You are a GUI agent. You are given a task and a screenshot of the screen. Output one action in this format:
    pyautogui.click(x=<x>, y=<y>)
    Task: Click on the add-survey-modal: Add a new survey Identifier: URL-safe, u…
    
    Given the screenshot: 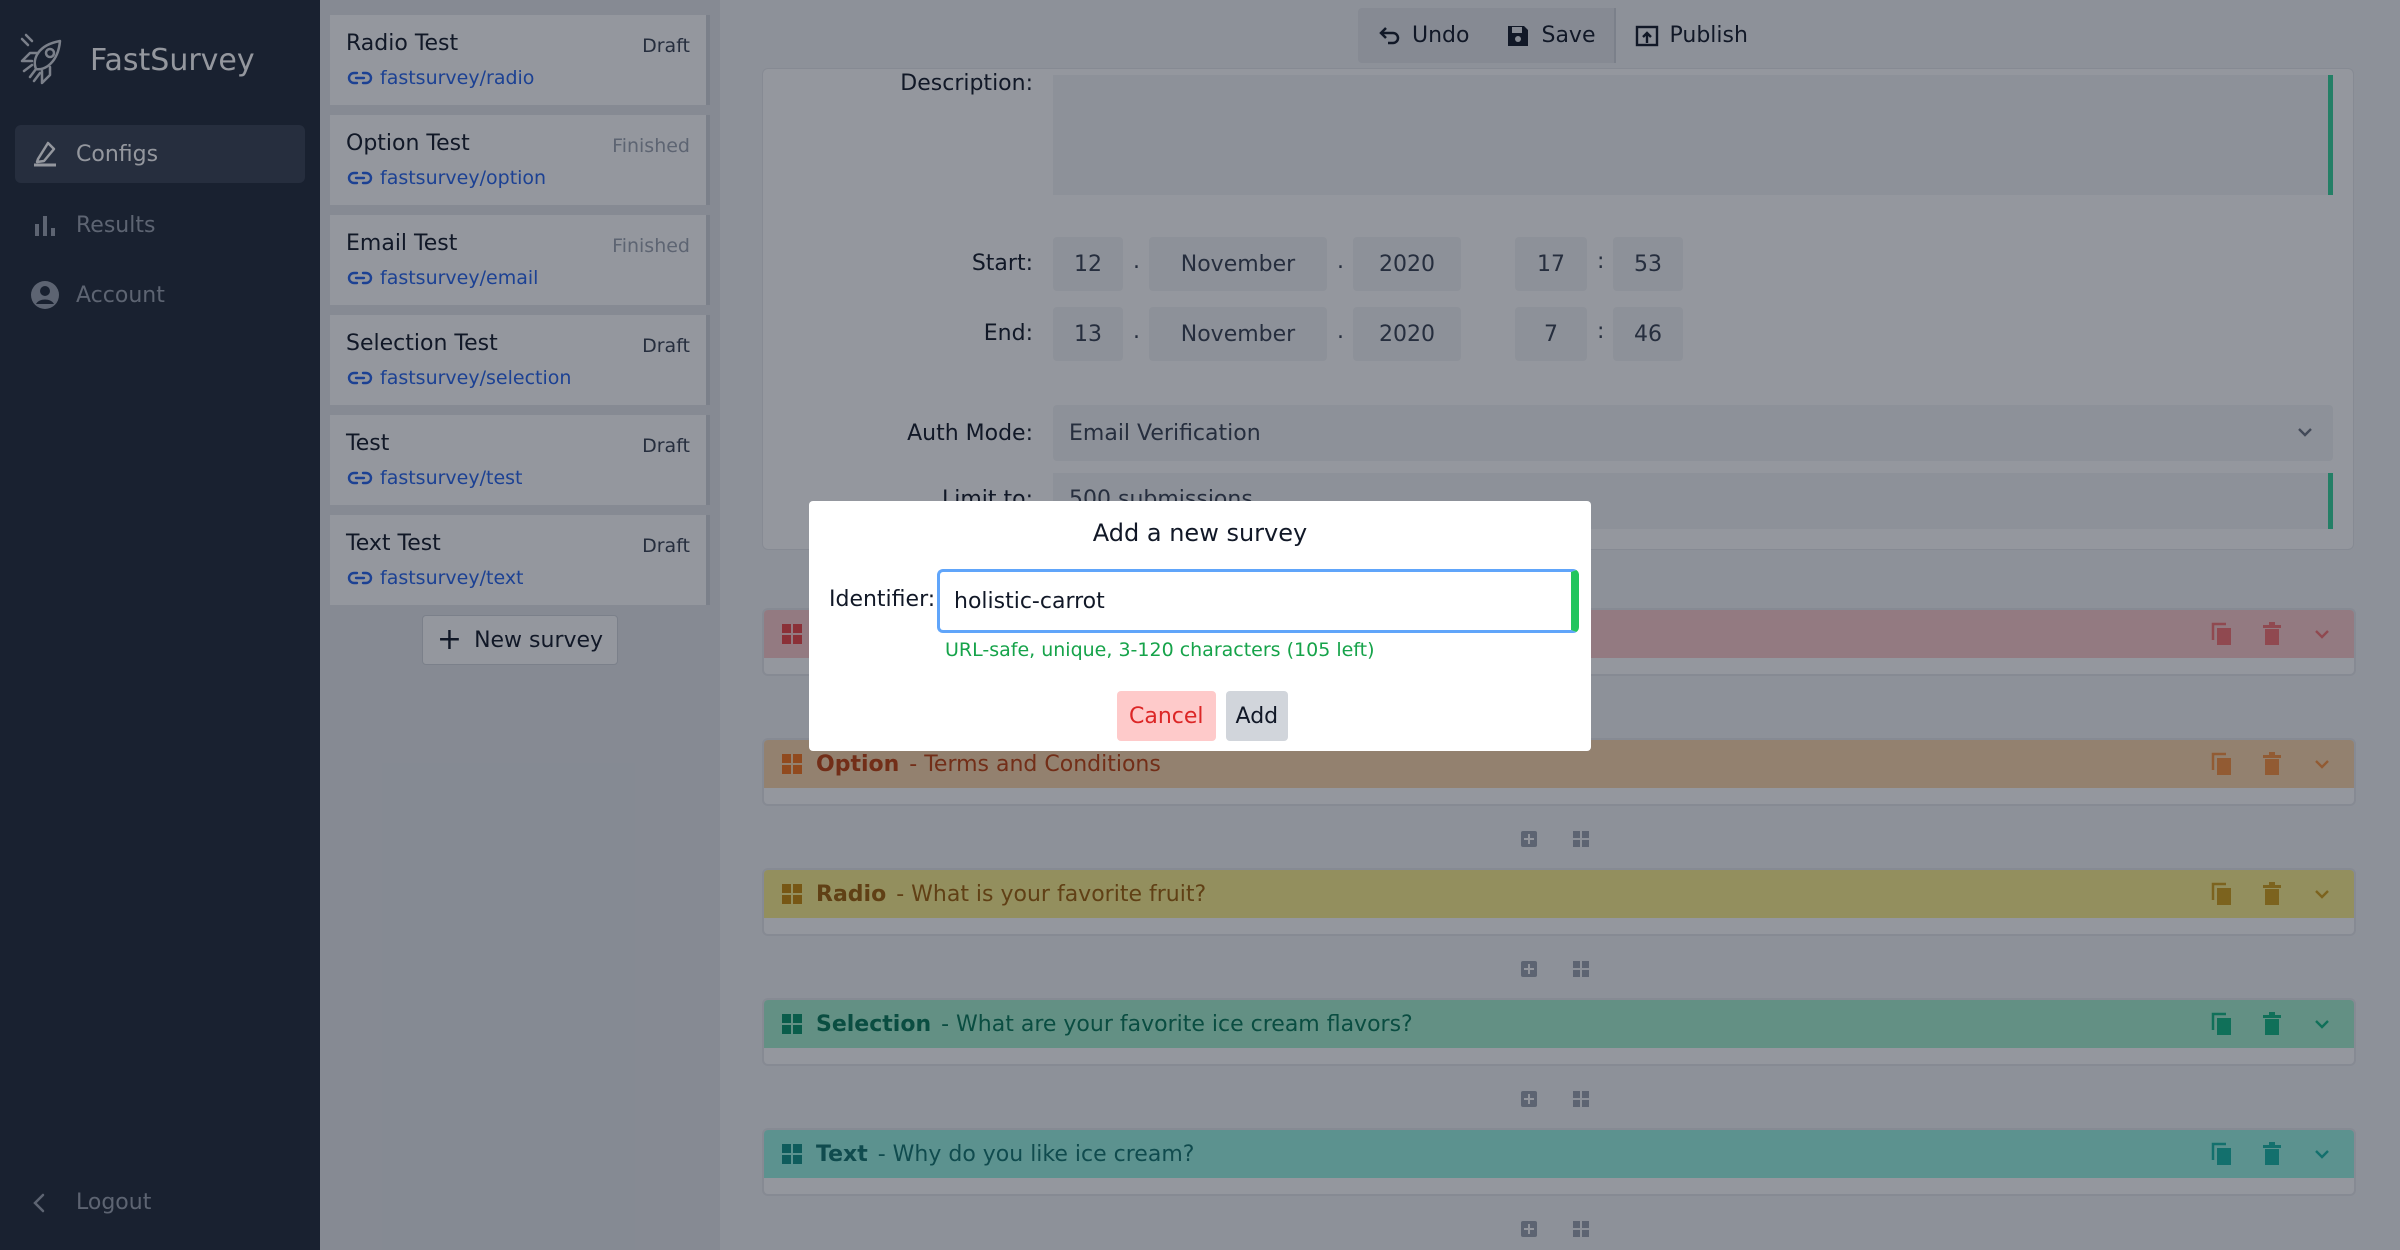 What is the action you would take?
    pyautogui.click(x=1200, y=626)
    